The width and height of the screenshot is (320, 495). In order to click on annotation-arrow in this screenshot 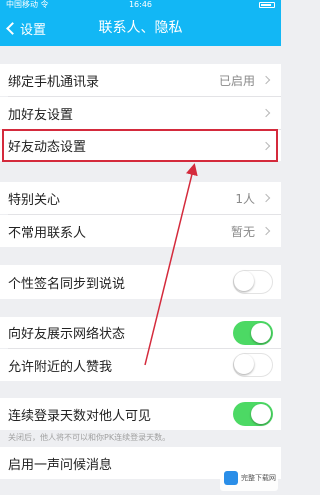, I will do `click(171, 264)`.